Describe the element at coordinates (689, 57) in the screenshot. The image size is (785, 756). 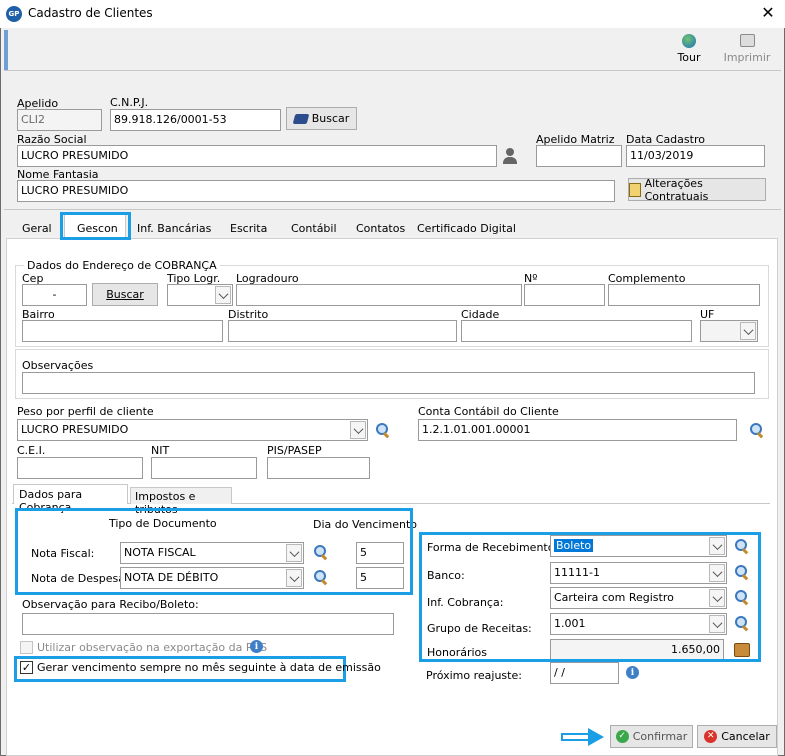
I see `tour-label: Tour` at that location.